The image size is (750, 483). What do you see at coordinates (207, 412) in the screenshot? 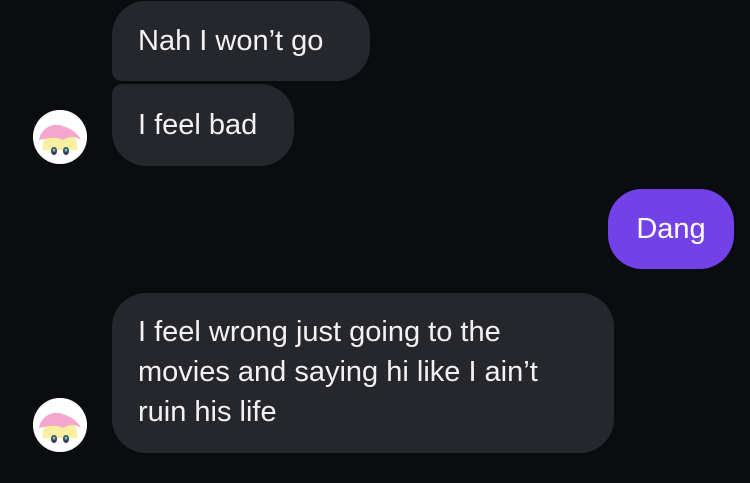
I see `message-text-line: ruin his life` at bounding box center [207, 412].